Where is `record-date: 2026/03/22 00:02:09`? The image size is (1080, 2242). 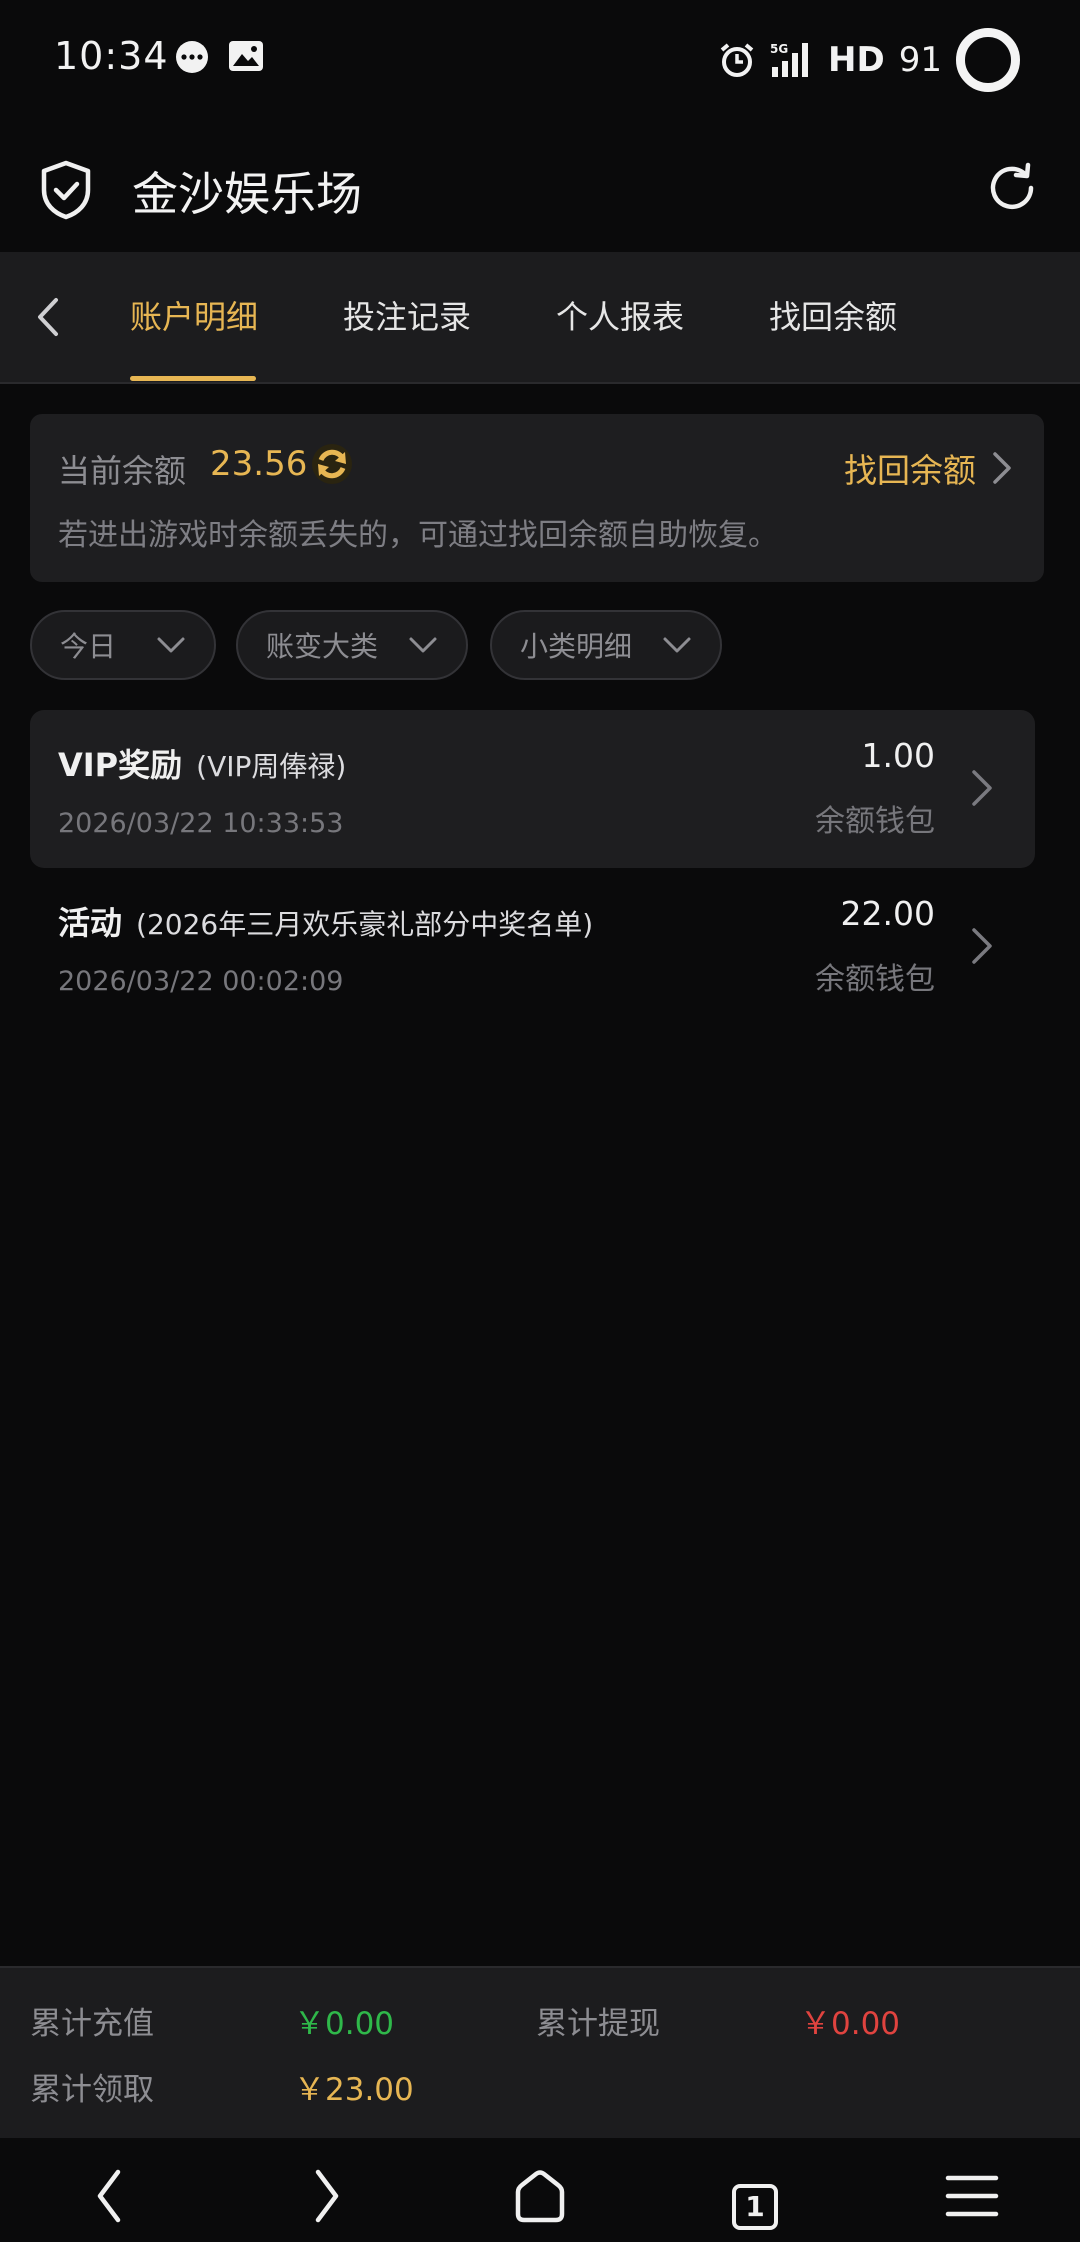 record-date: 2026/03/22 00:02:09 is located at coordinates (201, 981).